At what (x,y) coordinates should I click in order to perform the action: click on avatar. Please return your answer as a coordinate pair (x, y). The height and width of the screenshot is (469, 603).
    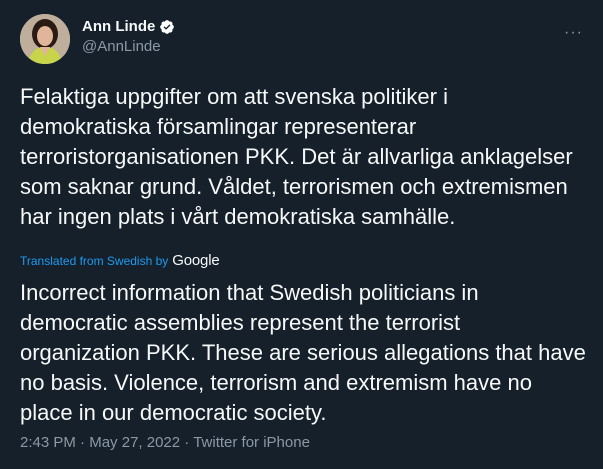
    Looking at the image, I should click on (45, 39).